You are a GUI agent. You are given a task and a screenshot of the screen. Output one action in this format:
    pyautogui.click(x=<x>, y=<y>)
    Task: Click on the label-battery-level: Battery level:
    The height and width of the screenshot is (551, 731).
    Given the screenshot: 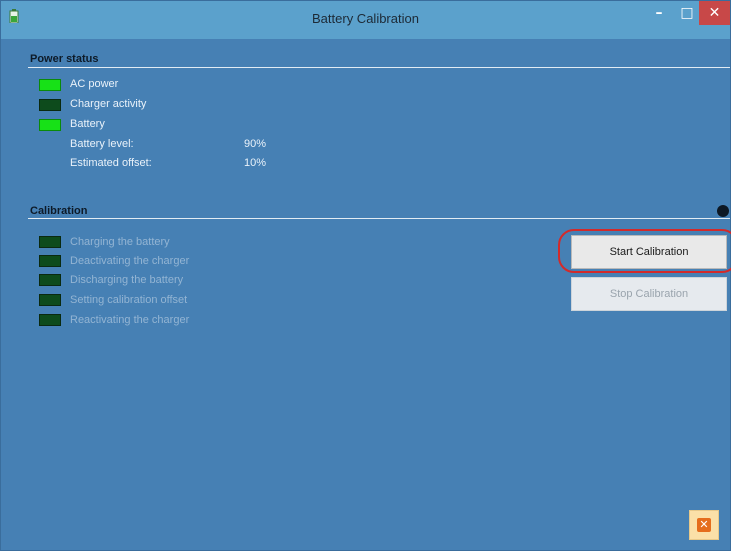 What is the action you would take?
    pyautogui.click(x=102, y=144)
    